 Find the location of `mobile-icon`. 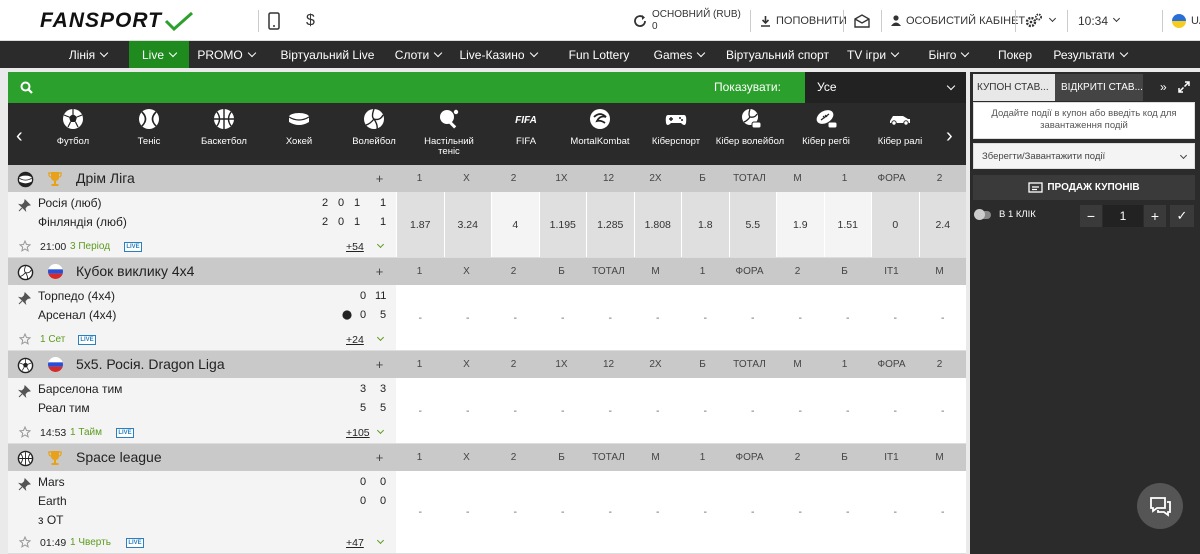

mobile-icon is located at coordinates (276, 20).